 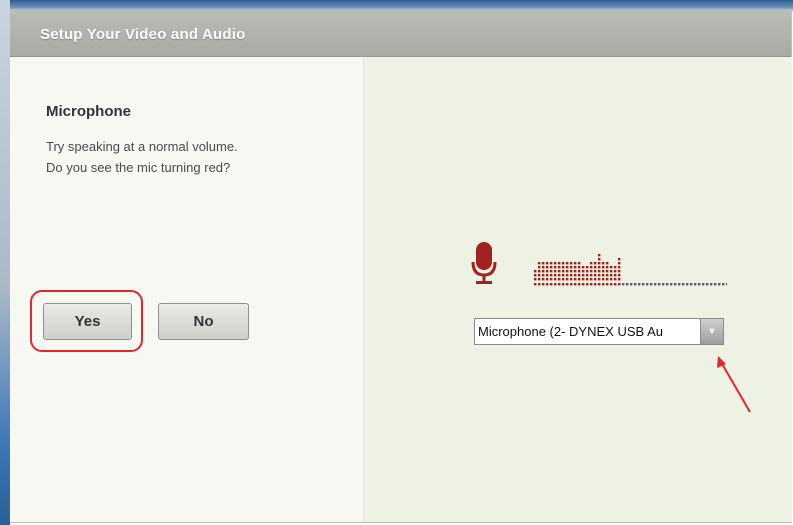 What do you see at coordinates (570, 331) in the screenshot?
I see `microphone-device-value: Microphone (2- DYNEX USB Au` at bounding box center [570, 331].